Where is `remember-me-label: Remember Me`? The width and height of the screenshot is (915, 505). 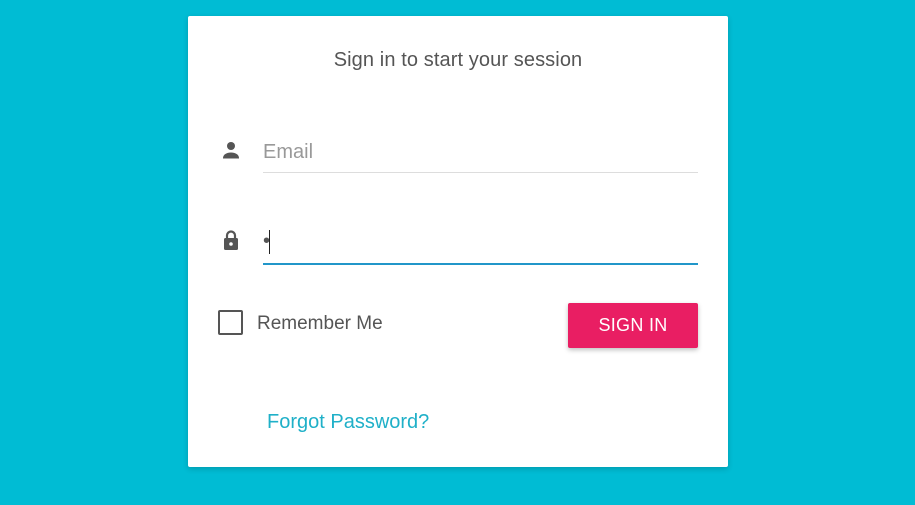 remember-me-label: Remember Me is located at coordinates (320, 324).